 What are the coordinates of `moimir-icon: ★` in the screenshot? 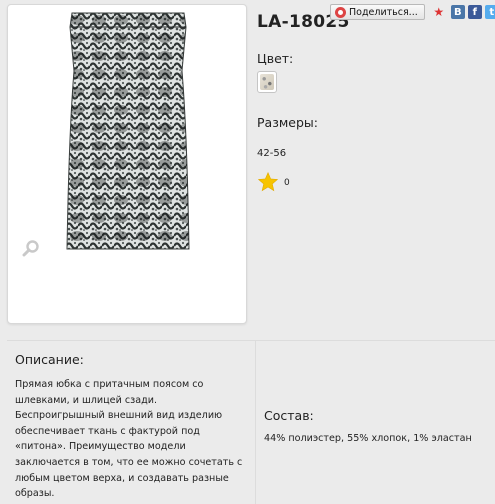 It's located at (439, 12).